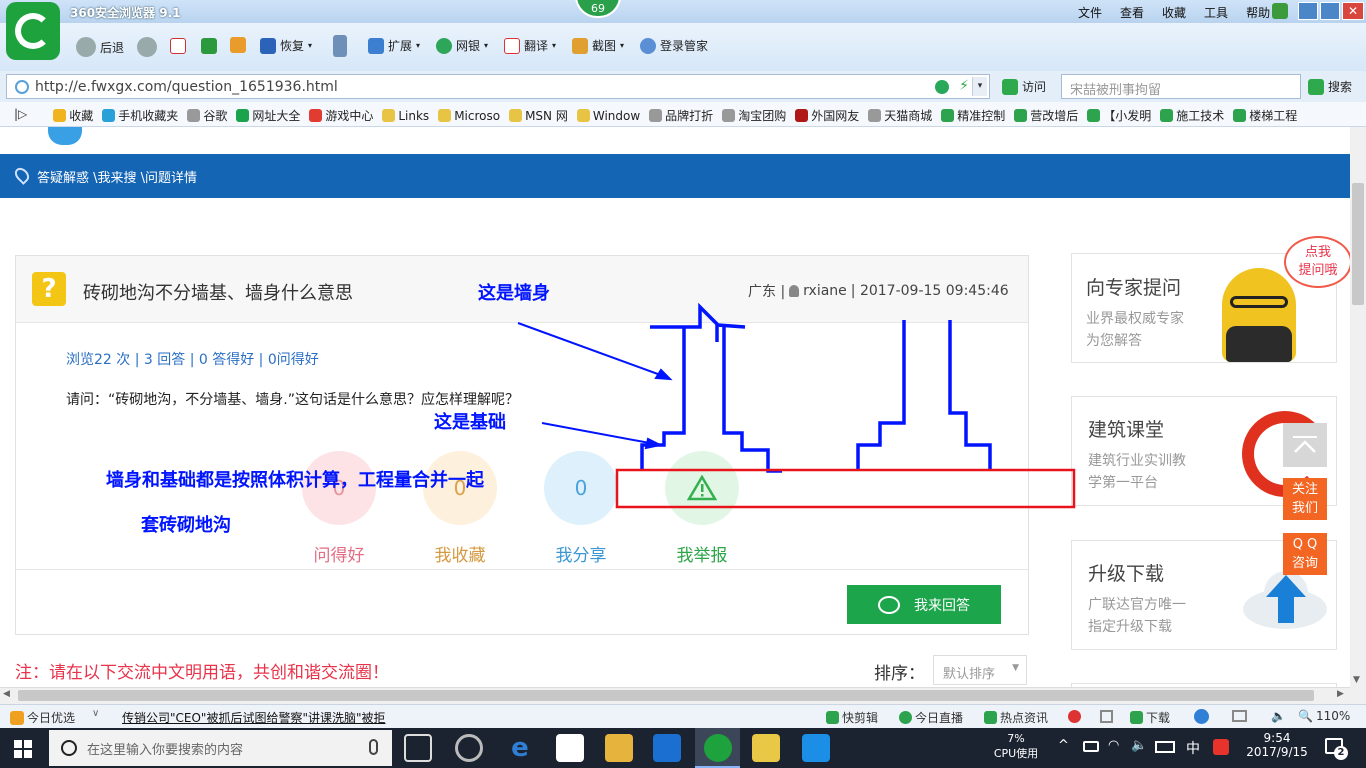 The image size is (1366, 768). I want to click on menu-view: 查看, so click(1132, 12).